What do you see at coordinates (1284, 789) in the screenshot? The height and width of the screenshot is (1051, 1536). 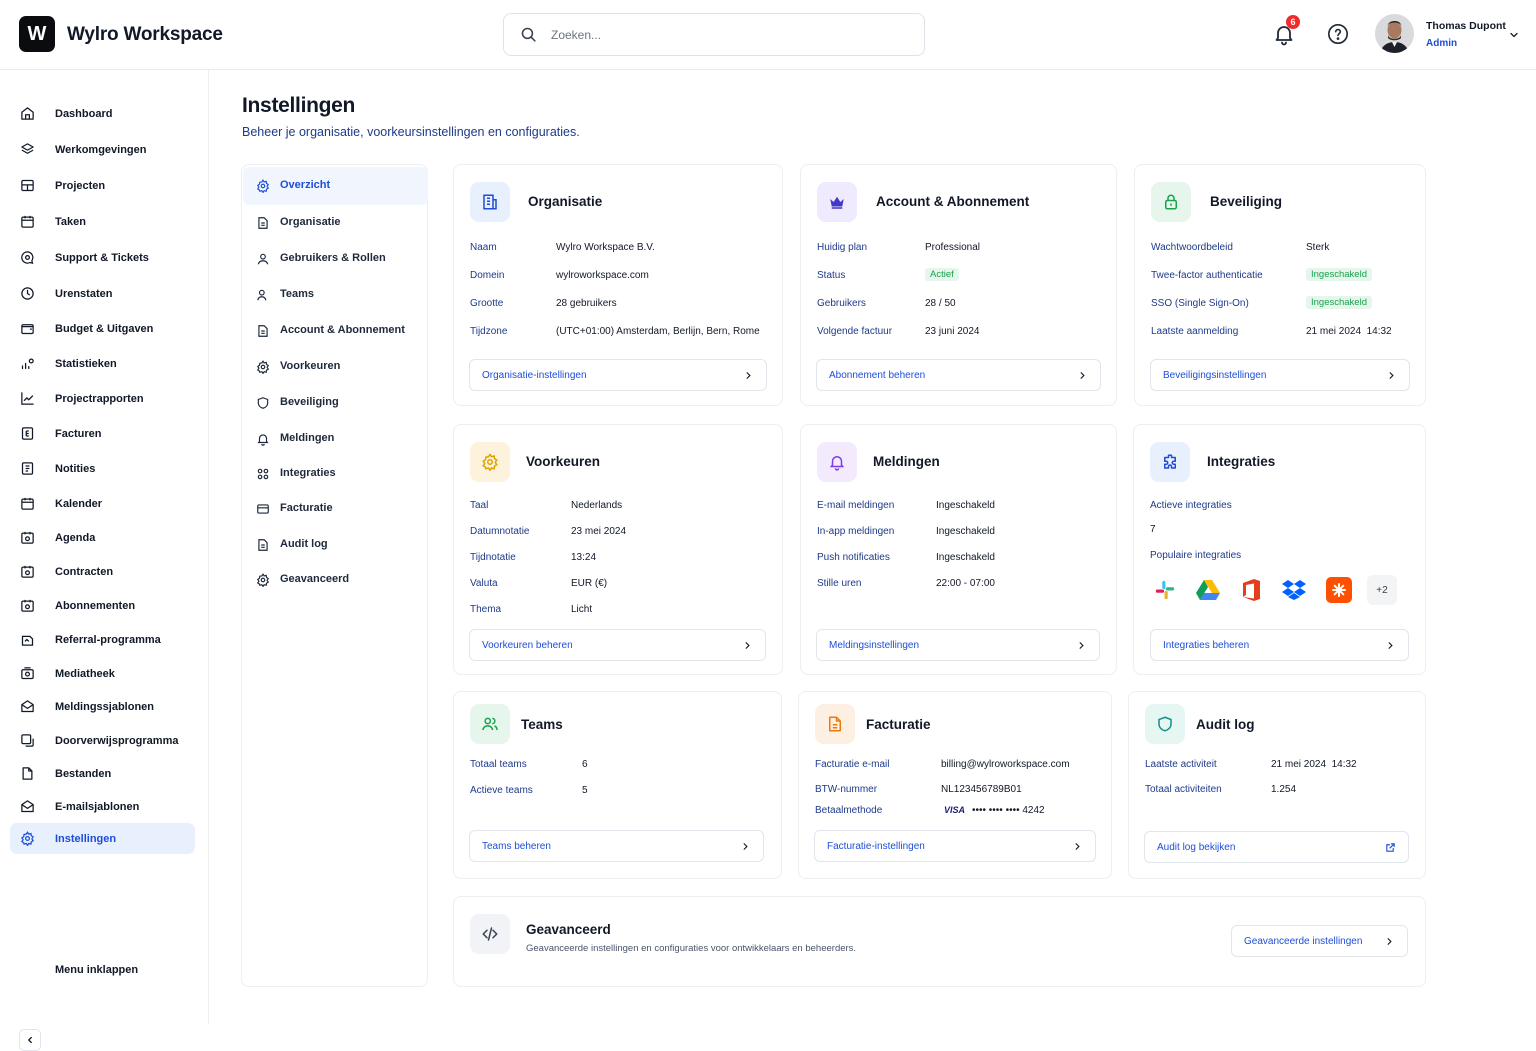 I see `row-value: 1.254` at bounding box center [1284, 789].